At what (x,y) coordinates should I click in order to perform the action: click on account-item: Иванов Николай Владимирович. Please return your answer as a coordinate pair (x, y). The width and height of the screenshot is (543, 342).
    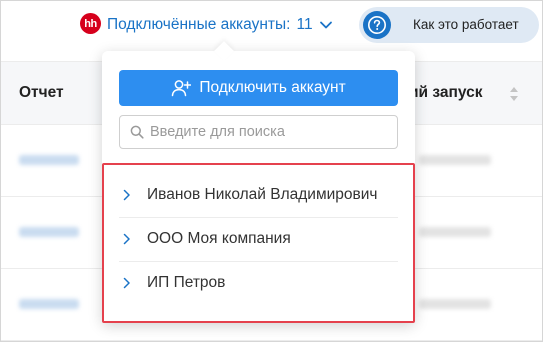
    Looking at the image, I should click on (258, 195).